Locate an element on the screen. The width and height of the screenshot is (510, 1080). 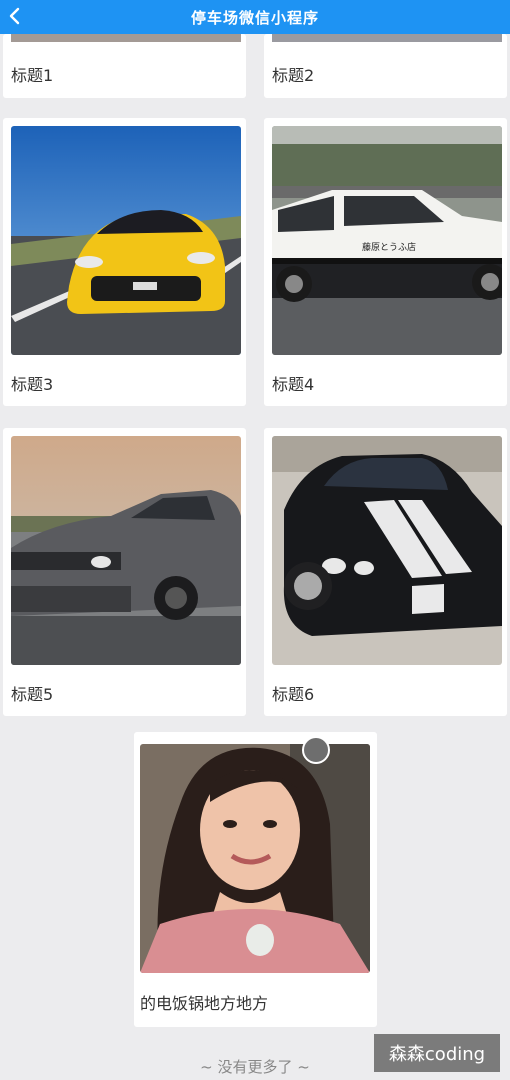
black-car-image is located at coordinates (387, 550).